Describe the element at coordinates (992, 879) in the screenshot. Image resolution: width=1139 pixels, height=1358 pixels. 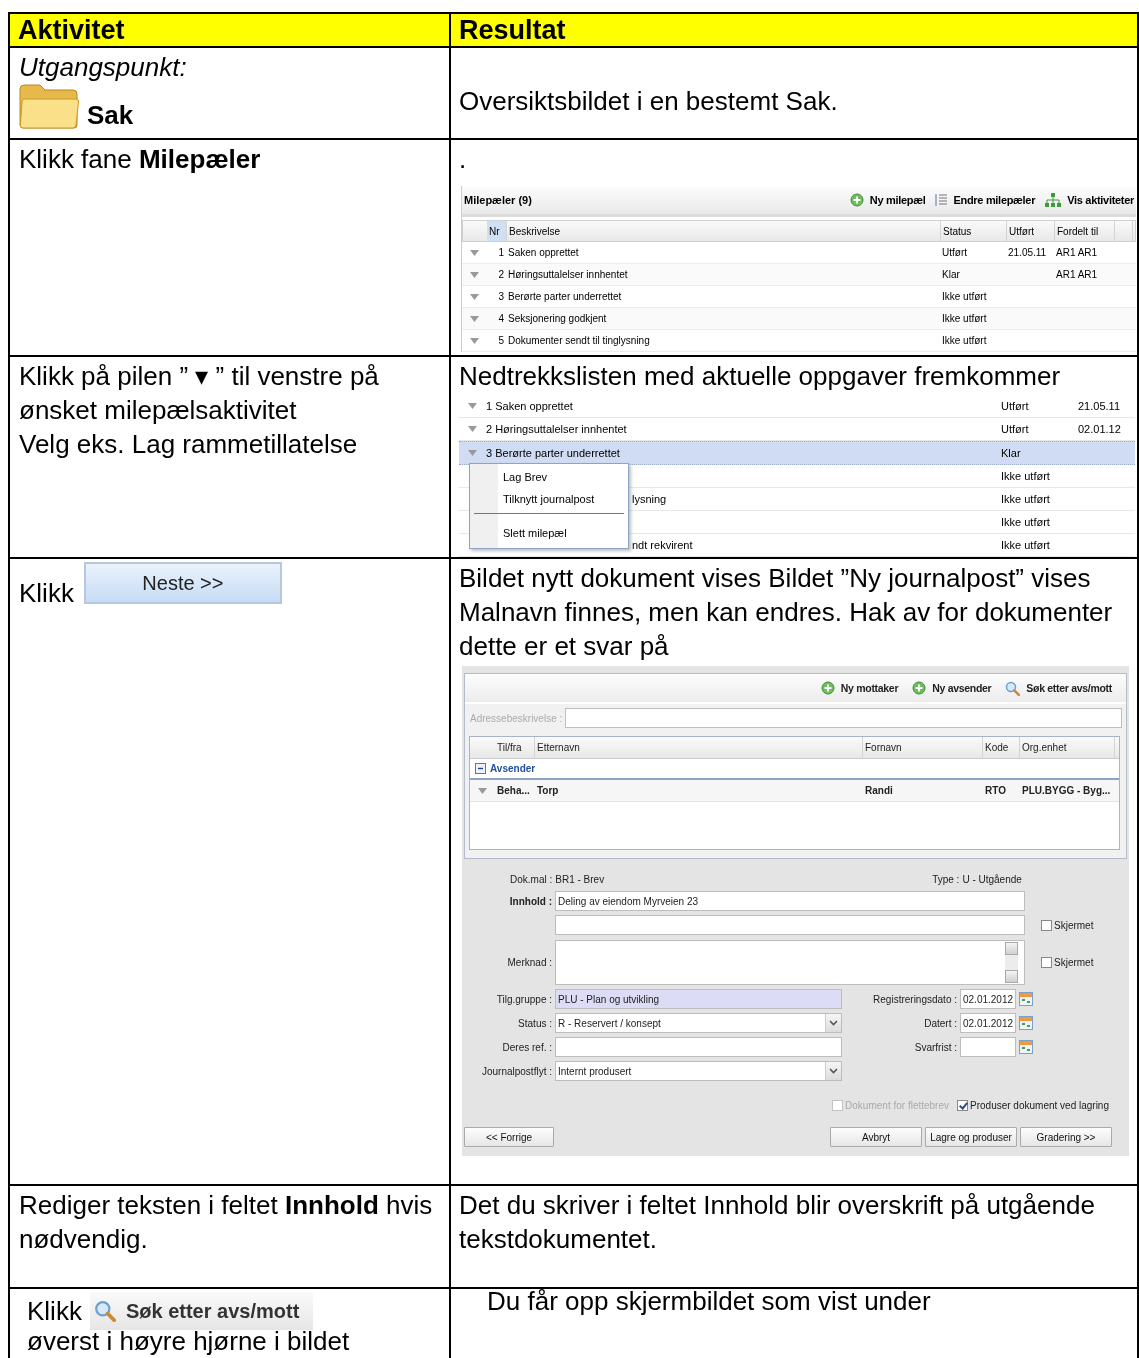
I see `field-value: U - Utgående` at that location.